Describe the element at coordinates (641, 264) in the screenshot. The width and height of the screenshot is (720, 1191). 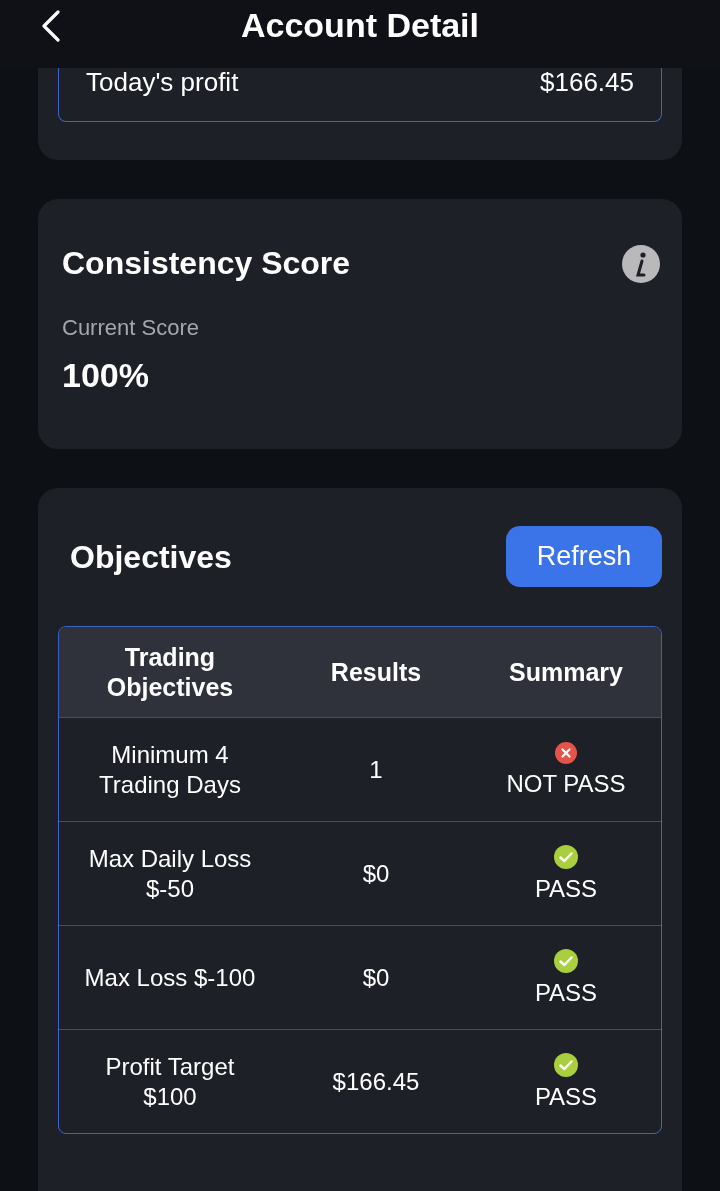
I see `info-icon` at that location.